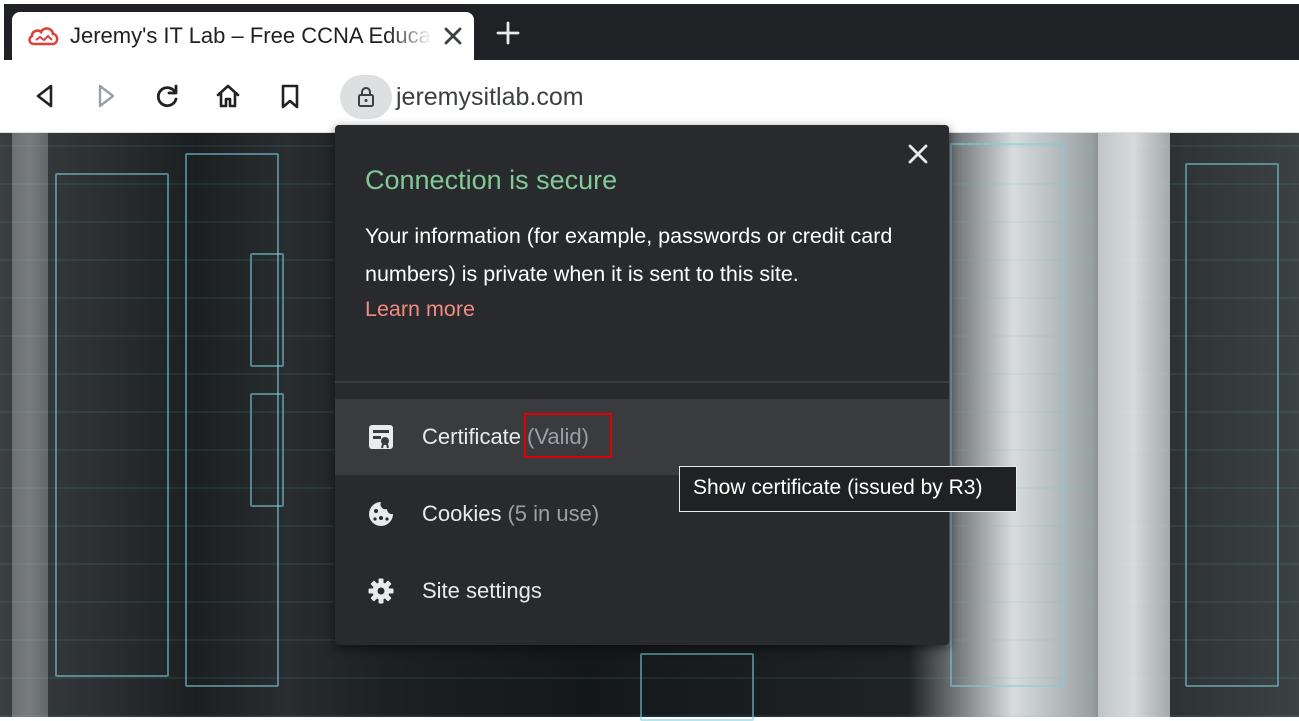 This screenshot has height=721, width=1299. I want to click on certificate-label: Certificate, so click(472, 436).